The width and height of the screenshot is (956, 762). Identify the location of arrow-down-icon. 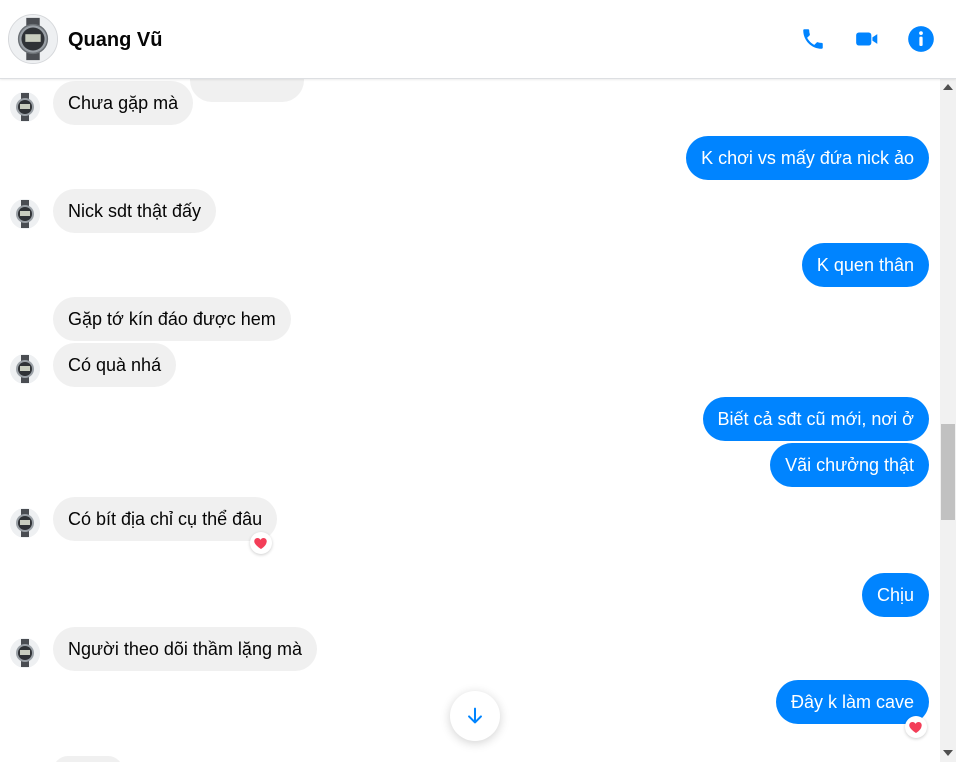
(475, 715).